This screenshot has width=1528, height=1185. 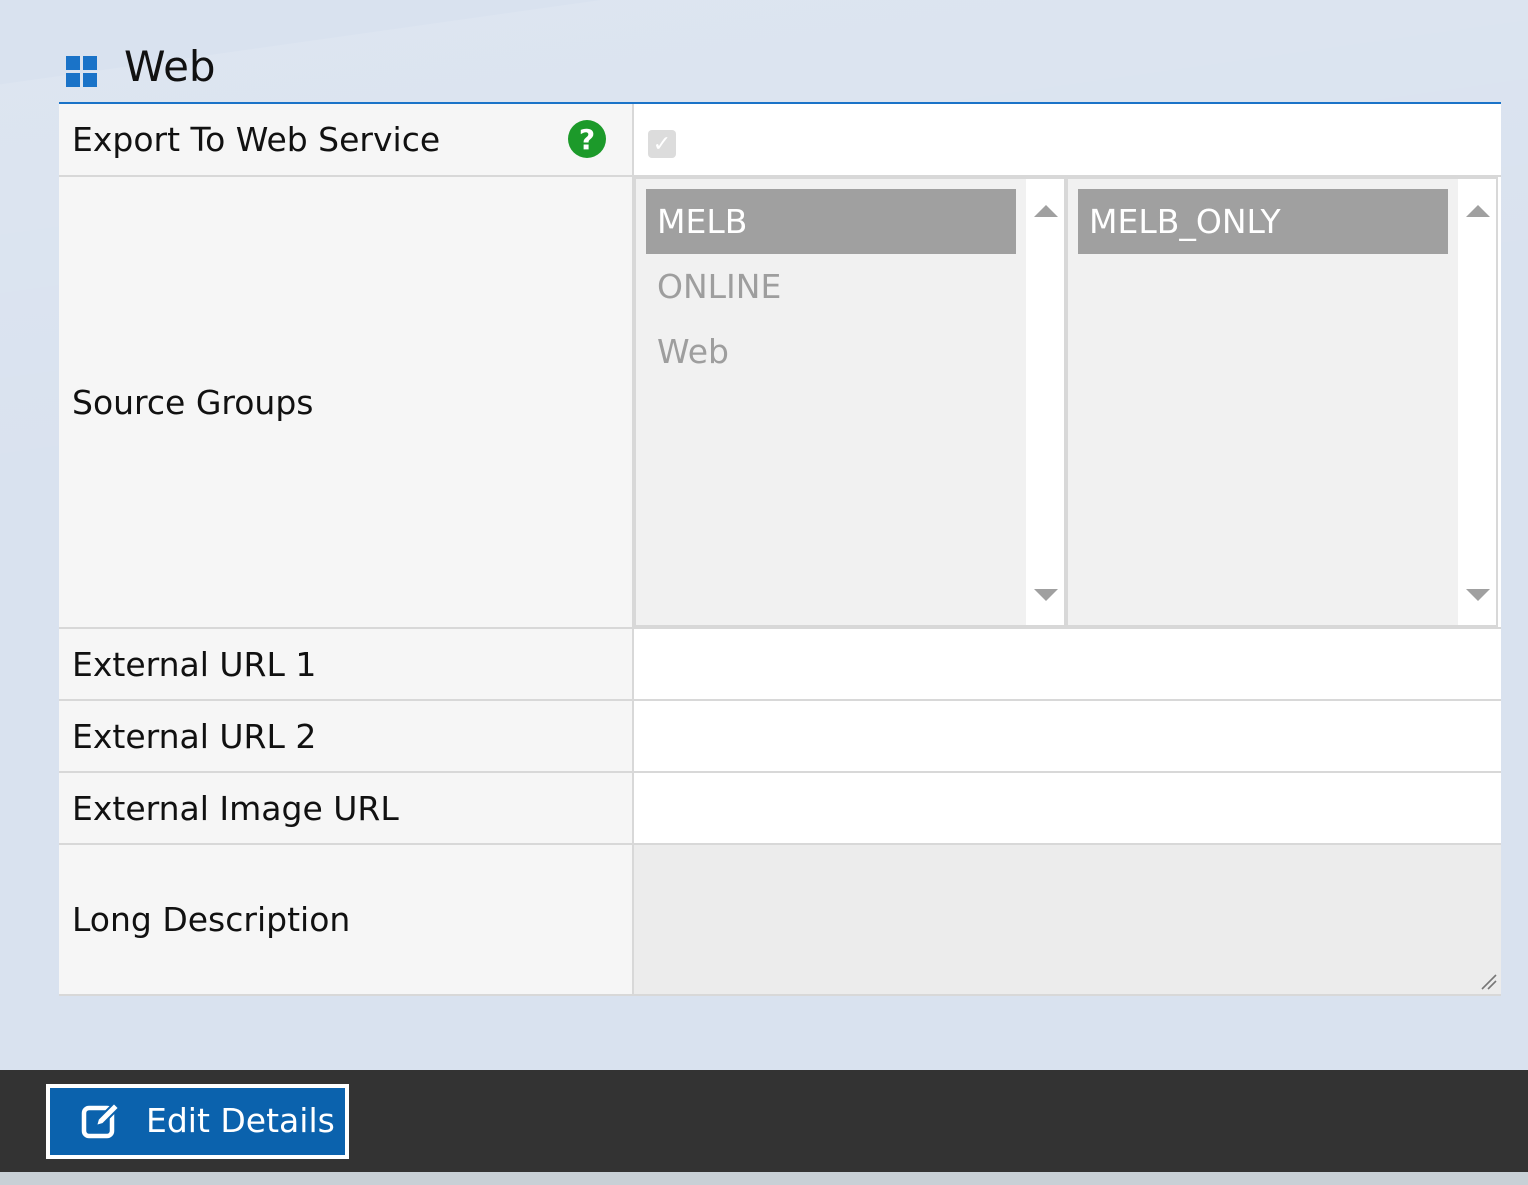 I want to click on windows-grid-icon, so click(x=82, y=72).